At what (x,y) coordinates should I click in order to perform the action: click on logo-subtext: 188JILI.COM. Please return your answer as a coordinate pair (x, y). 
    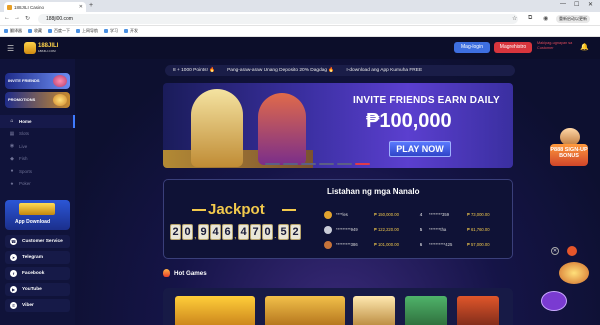
    Looking at the image, I should click on (47, 51).